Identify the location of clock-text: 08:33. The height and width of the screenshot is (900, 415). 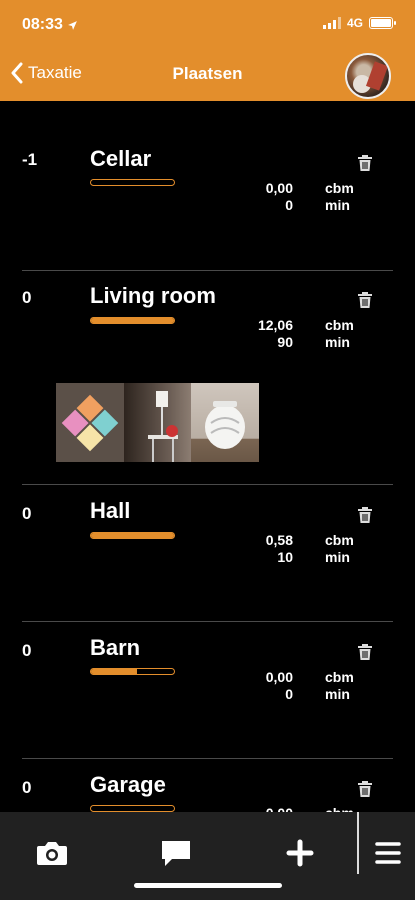
(42, 24).